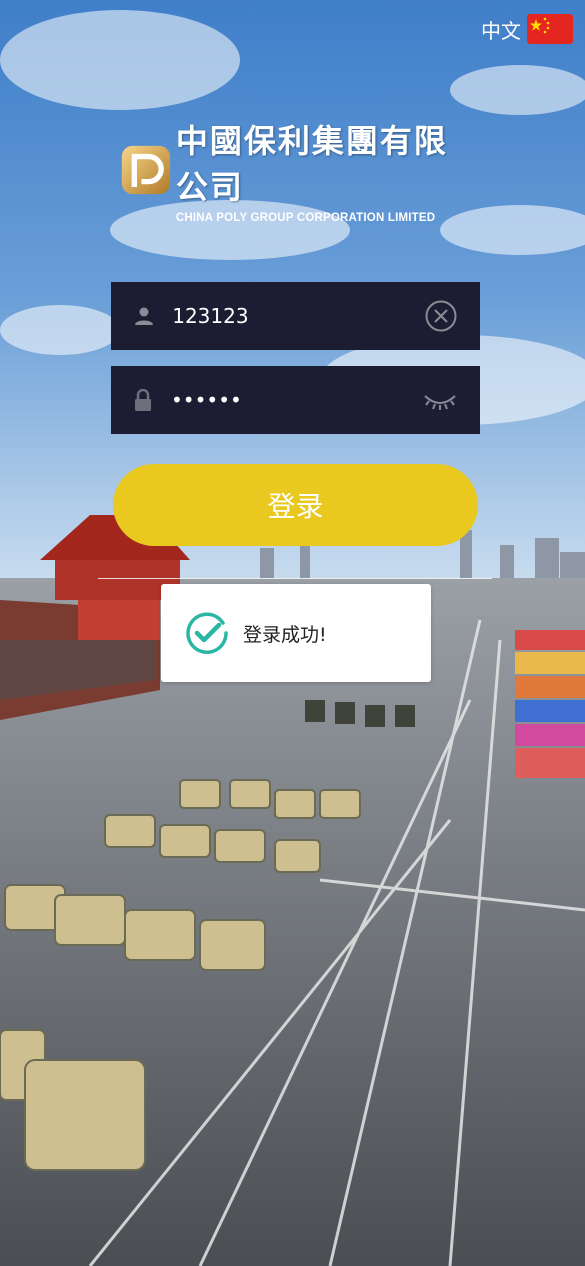 Image resolution: width=585 pixels, height=1266 pixels. Describe the element at coordinates (143, 400) in the screenshot. I see `lock-icon` at that location.